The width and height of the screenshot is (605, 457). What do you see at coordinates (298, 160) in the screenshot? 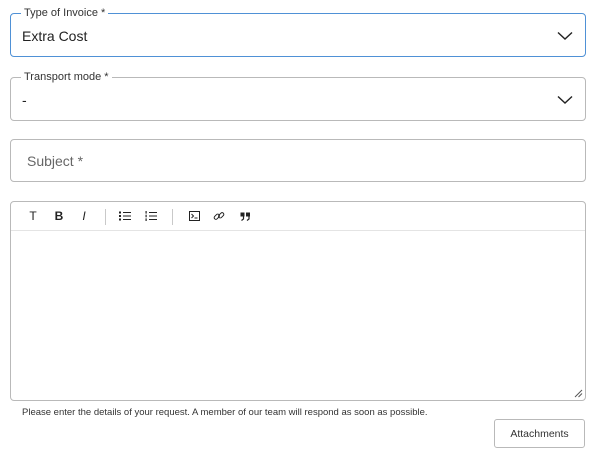
I see `subject-input: Subject *` at bounding box center [298, 160].